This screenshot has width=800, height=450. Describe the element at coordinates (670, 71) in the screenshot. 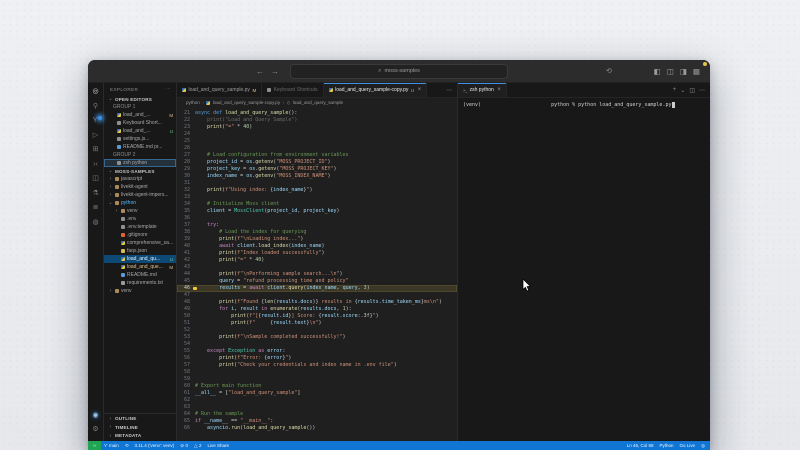

I see `toggle-panel-icon: ◫` at that location.